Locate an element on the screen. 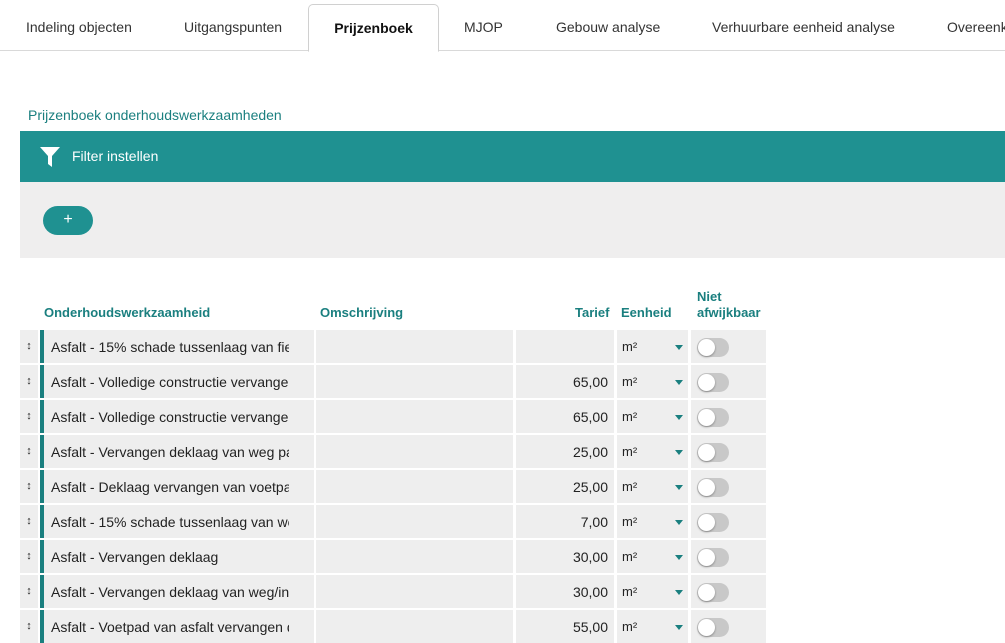 The width and height of the screenshot is (1005, 643). rate-cell: 55,00 is located at coordinates (565, 626).